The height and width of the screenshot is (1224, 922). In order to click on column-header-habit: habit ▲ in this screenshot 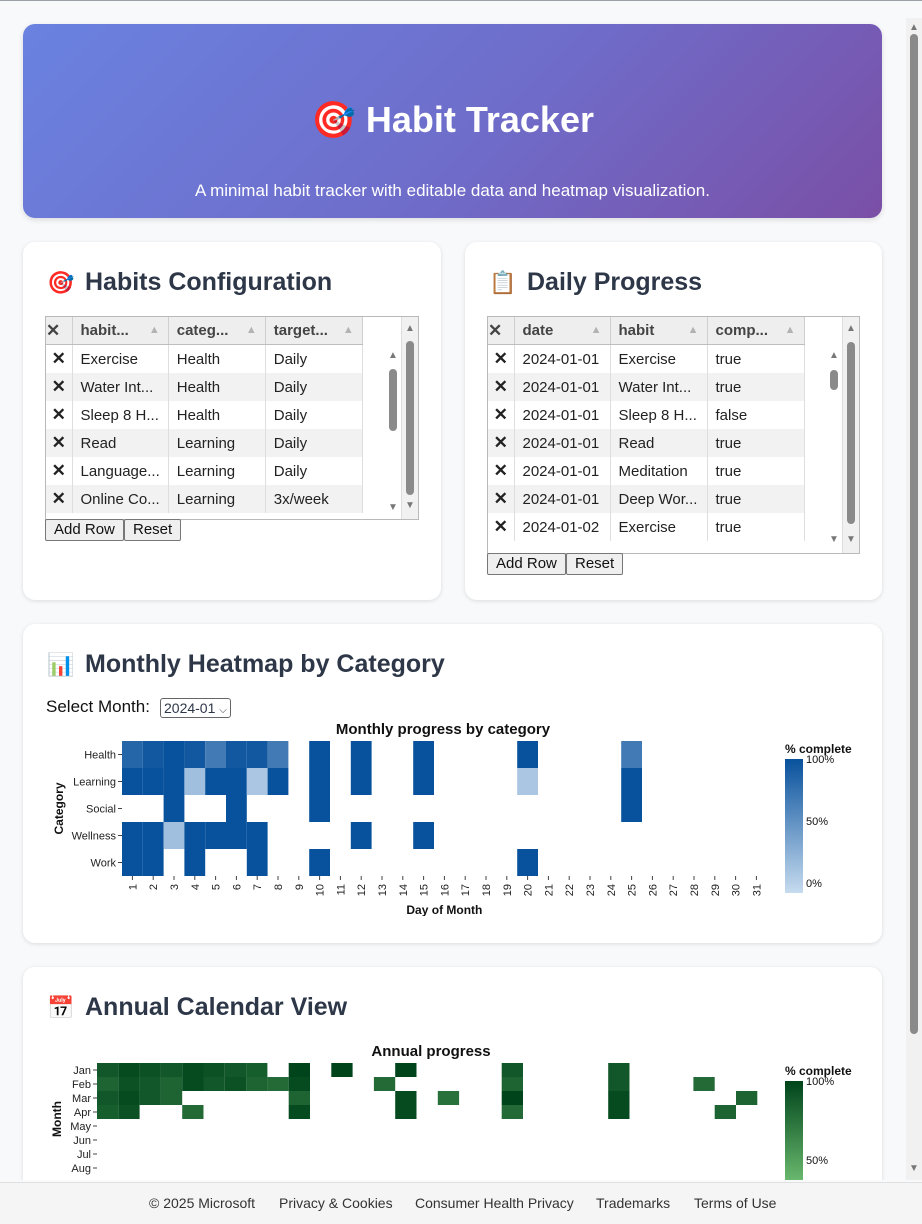, I will do `click(659, 331)`.